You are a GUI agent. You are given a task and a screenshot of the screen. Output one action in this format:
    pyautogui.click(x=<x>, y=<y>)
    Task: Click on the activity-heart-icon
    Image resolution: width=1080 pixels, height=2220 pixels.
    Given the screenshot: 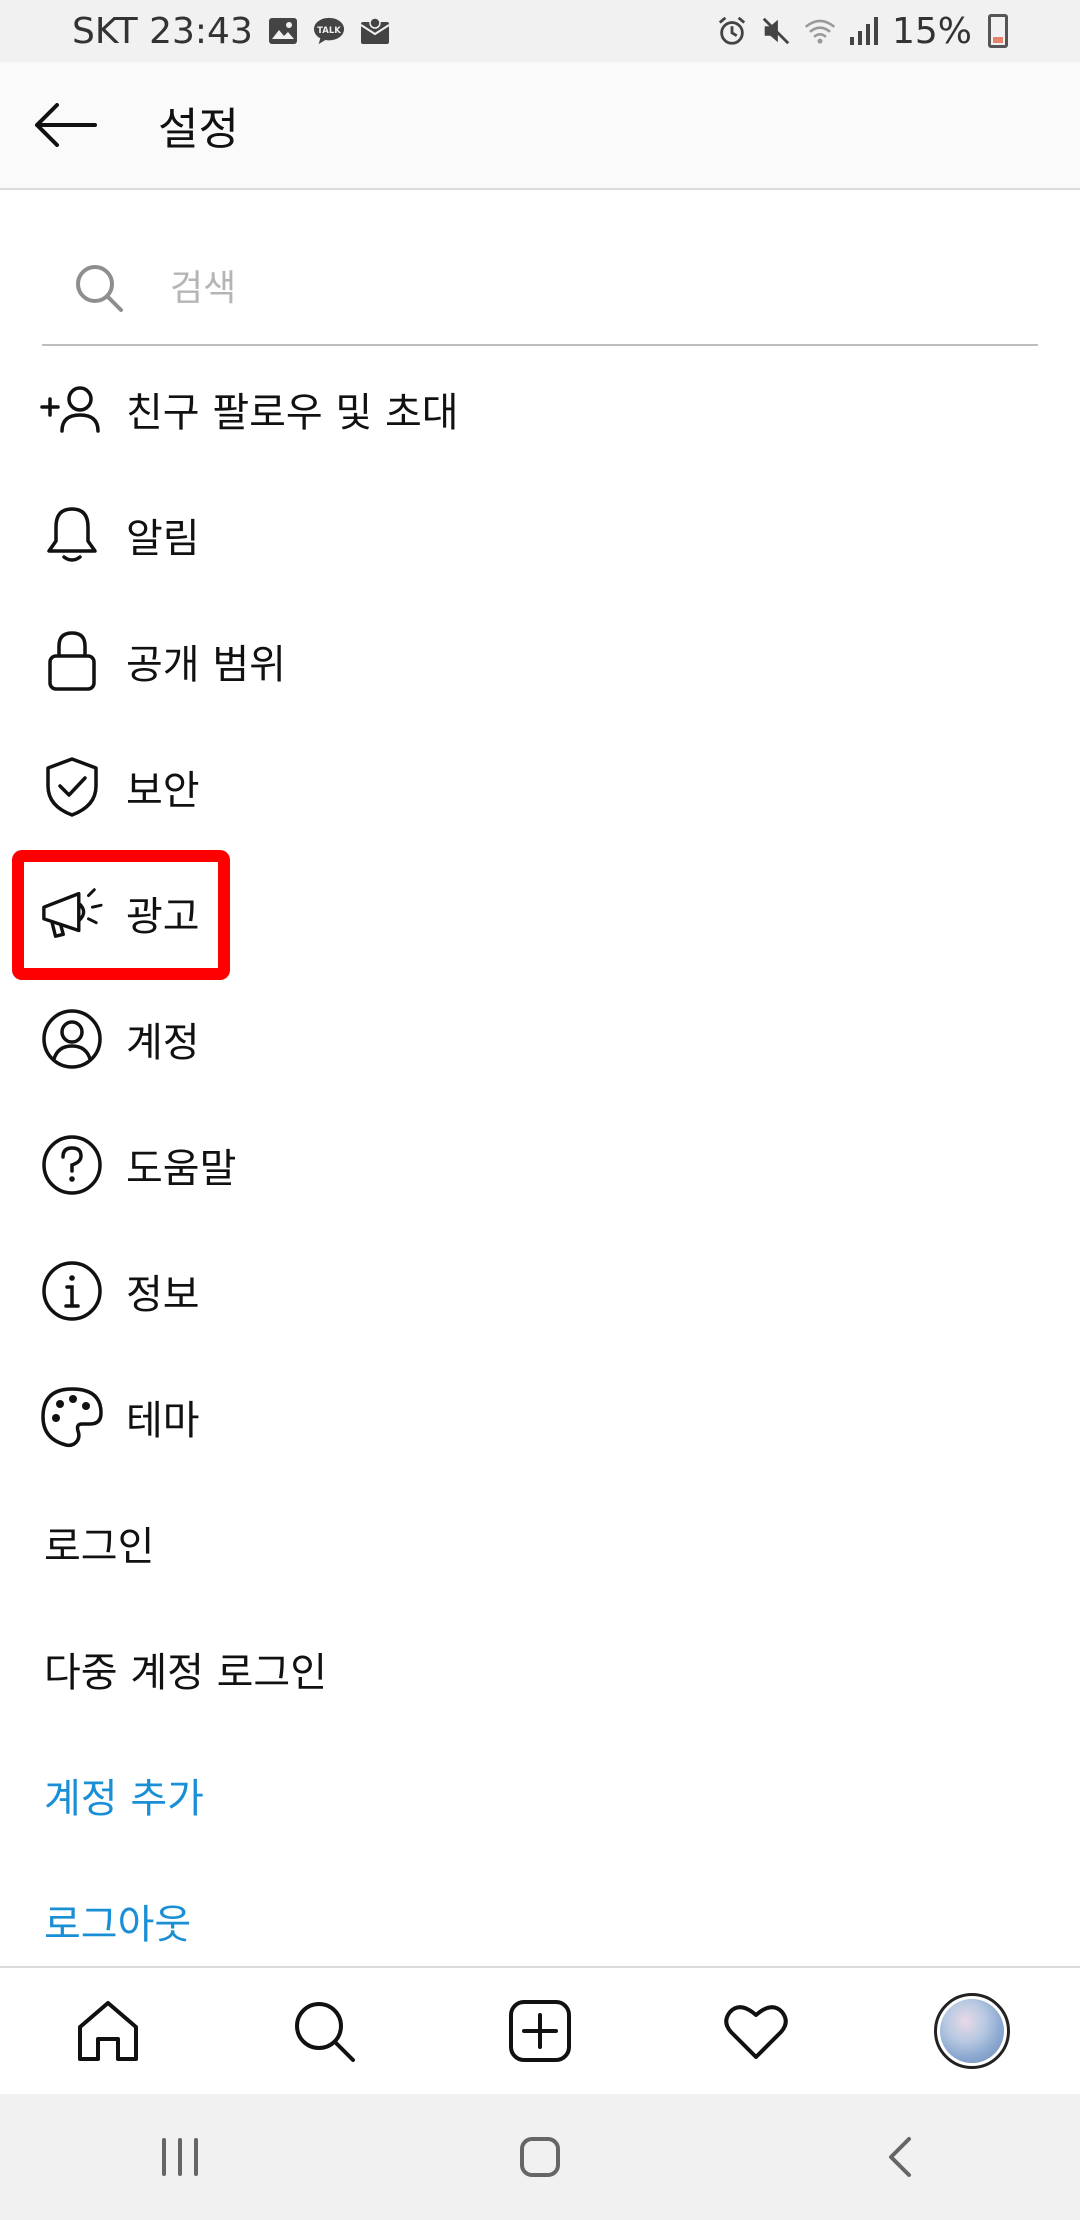 What is the action you would take?
    pyautogui.click(x=756, y=2032)
    